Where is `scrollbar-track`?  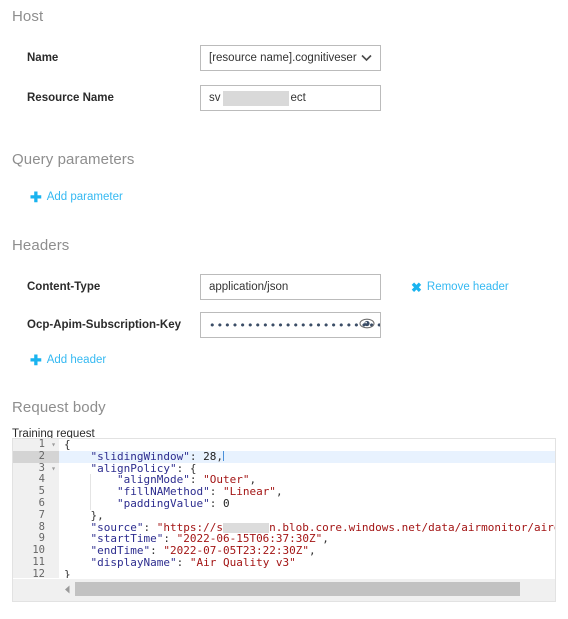
scrollbar-track is located at coordinates (314, 589).